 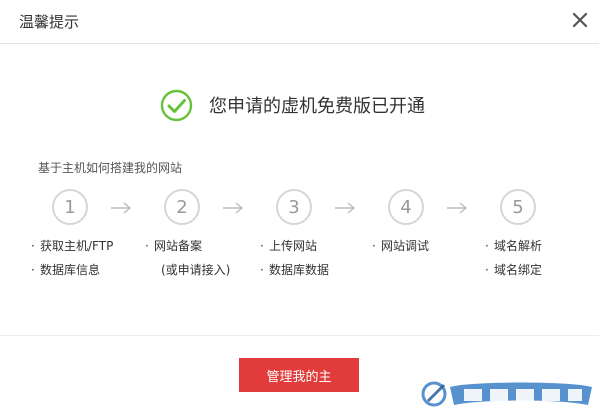 I want to click on manage-host-button: 管理我的主, so click(x=299, y=375).